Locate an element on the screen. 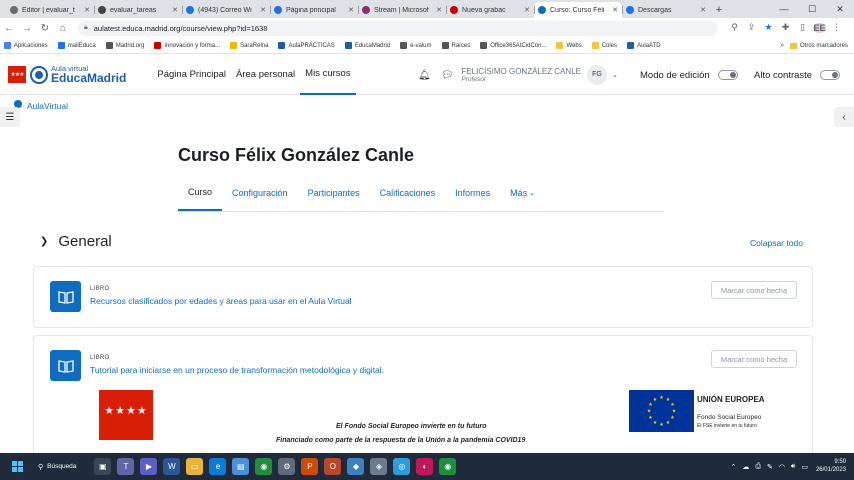 This screenshot has width=854, height=480. course-tab: Curso is located at coordinates (200, 193).